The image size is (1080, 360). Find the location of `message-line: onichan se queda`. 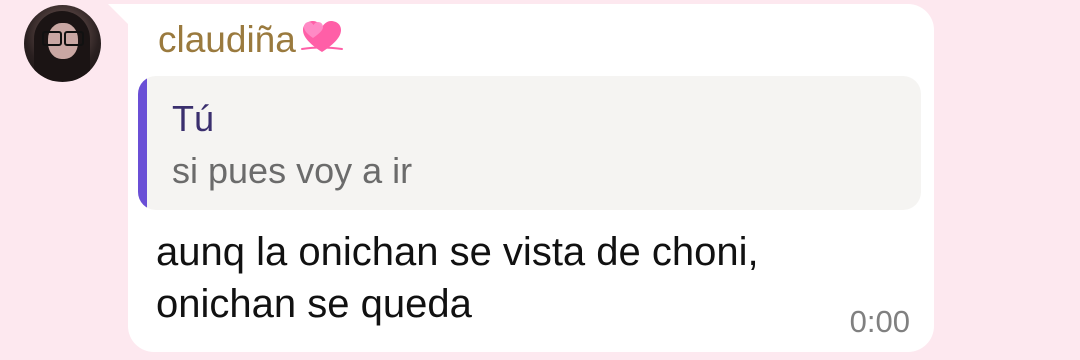

message-line: onichan se queda is located at coordinates (314, 304).